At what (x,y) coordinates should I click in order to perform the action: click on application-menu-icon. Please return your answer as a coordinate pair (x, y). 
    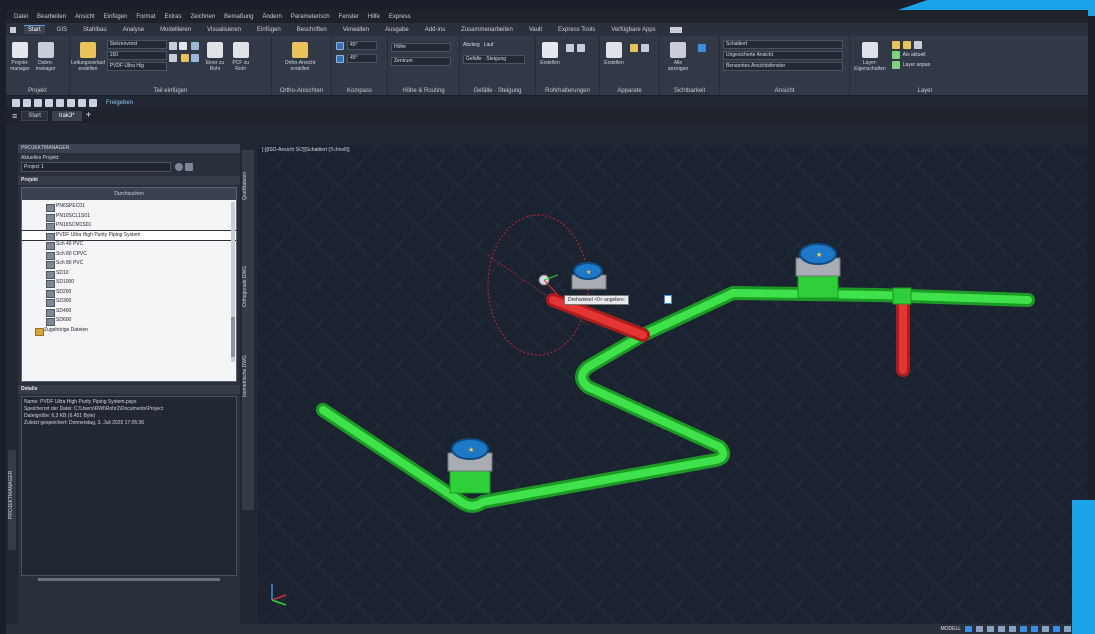
    Looking at the image, I should click on (13, 29).